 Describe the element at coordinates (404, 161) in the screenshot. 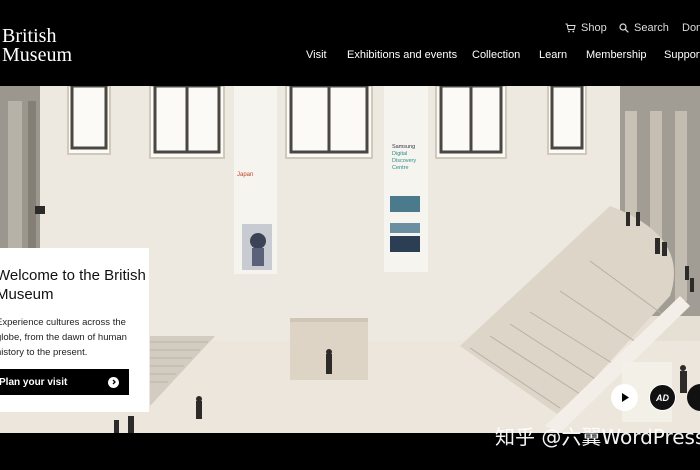

I see `banner-right-line-3: Discovery` at that location.